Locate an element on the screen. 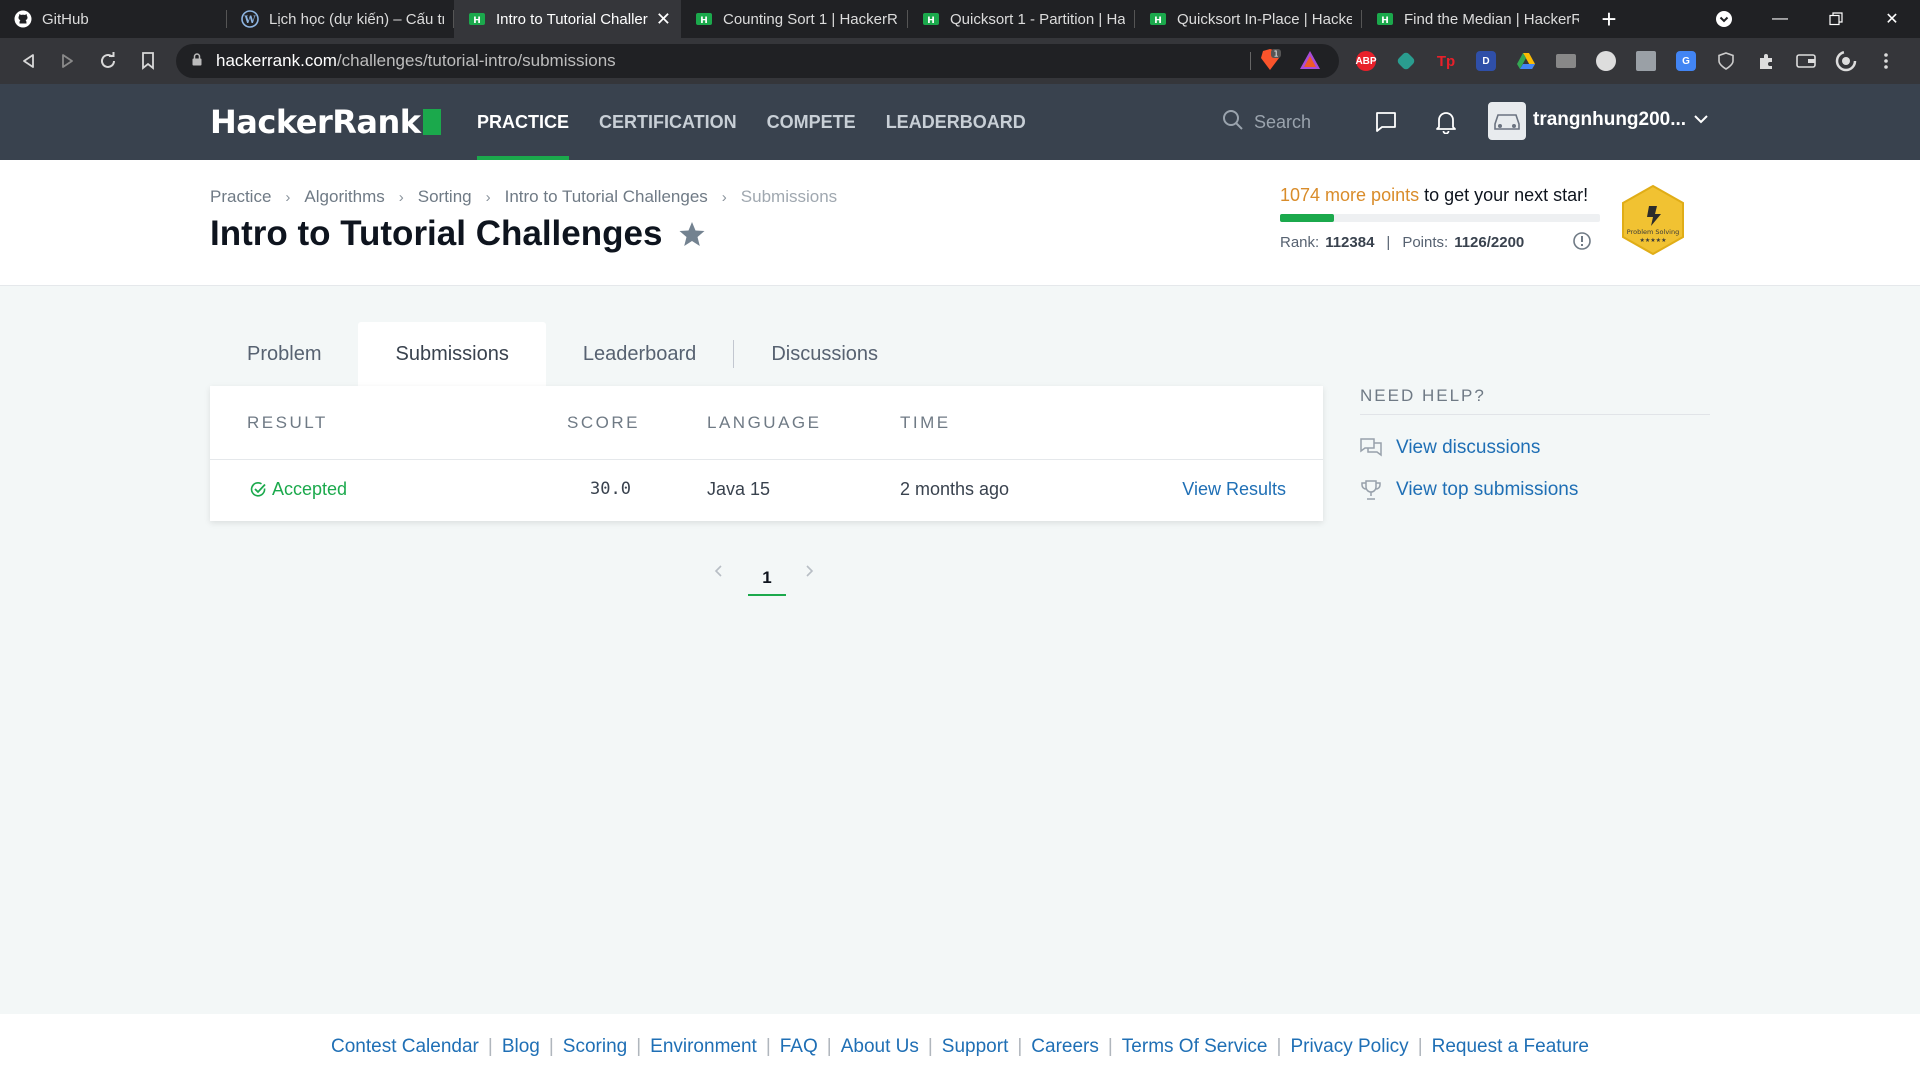 This screenshot has width=1920, height=1080. puzzle-icon is located at coordinates (1766, 61).